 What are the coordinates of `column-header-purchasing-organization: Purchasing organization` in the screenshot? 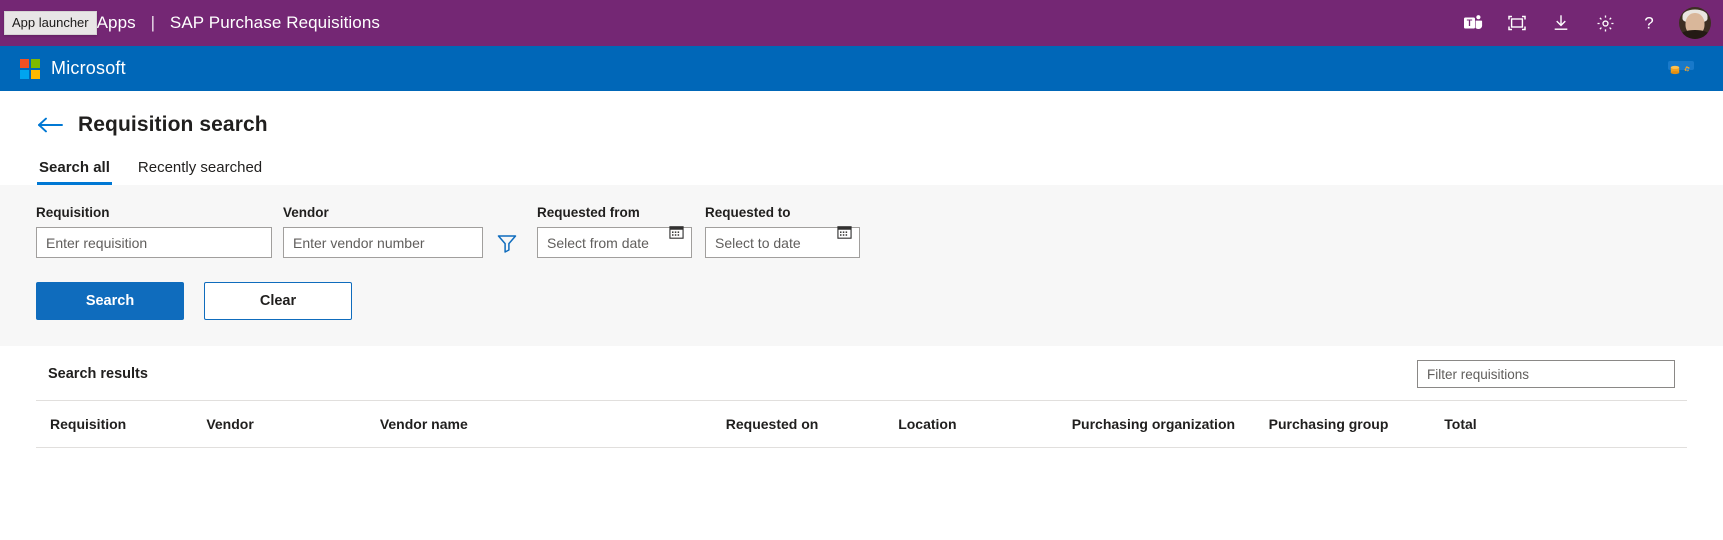 It's located at (1170, 424).